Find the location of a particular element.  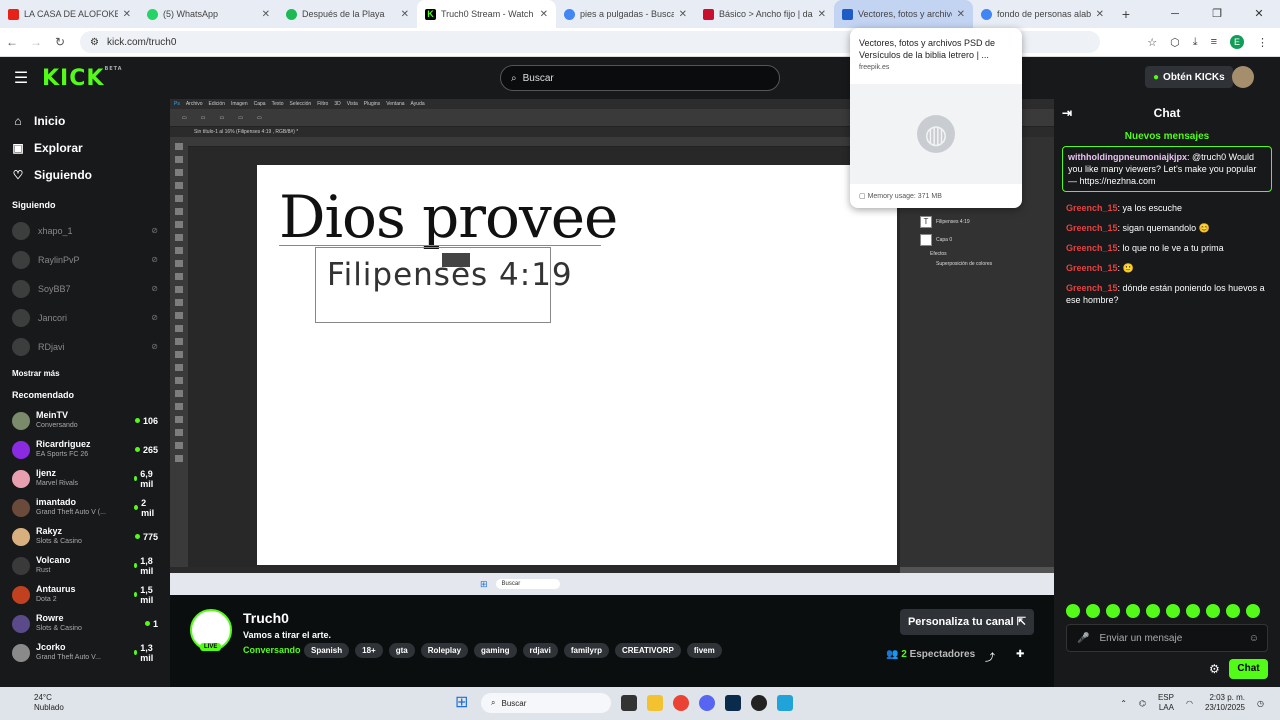

extensions-icon: ⬡ is located at coordinates (1175, 42).